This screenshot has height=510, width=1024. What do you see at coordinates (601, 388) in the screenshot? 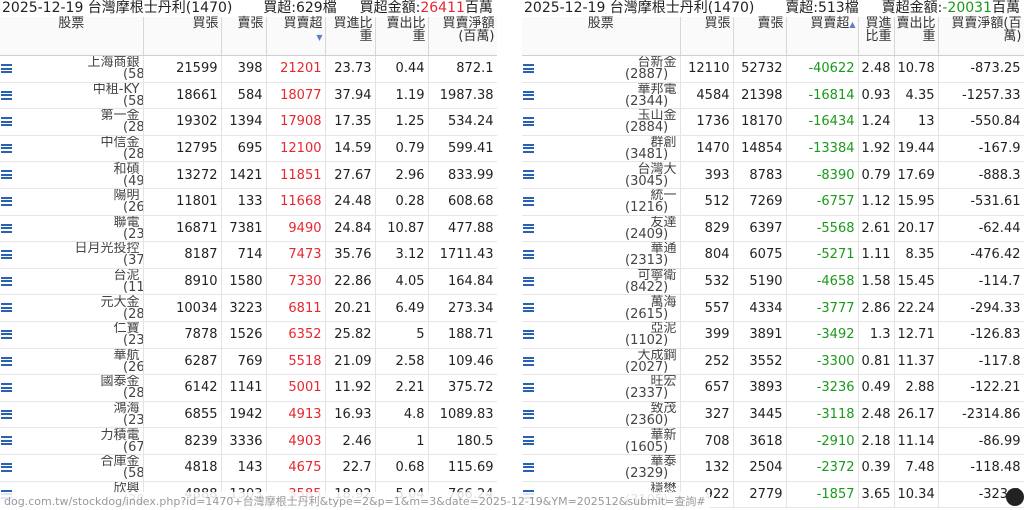
I see `stock-cell: 旺宏 (2337)` at bounding box center [601, 388].